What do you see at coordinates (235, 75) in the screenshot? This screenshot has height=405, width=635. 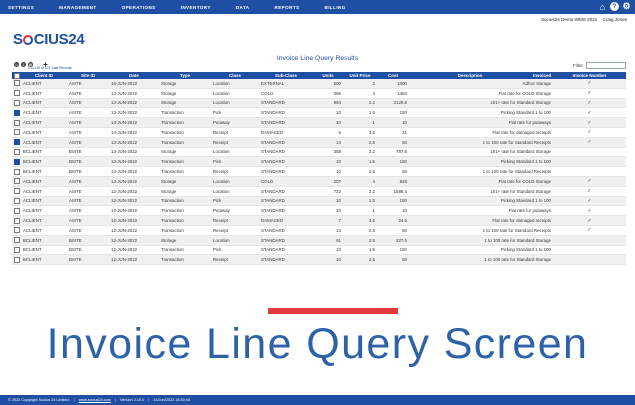 I see `col-class: Class` at bounding box center [235, 75].